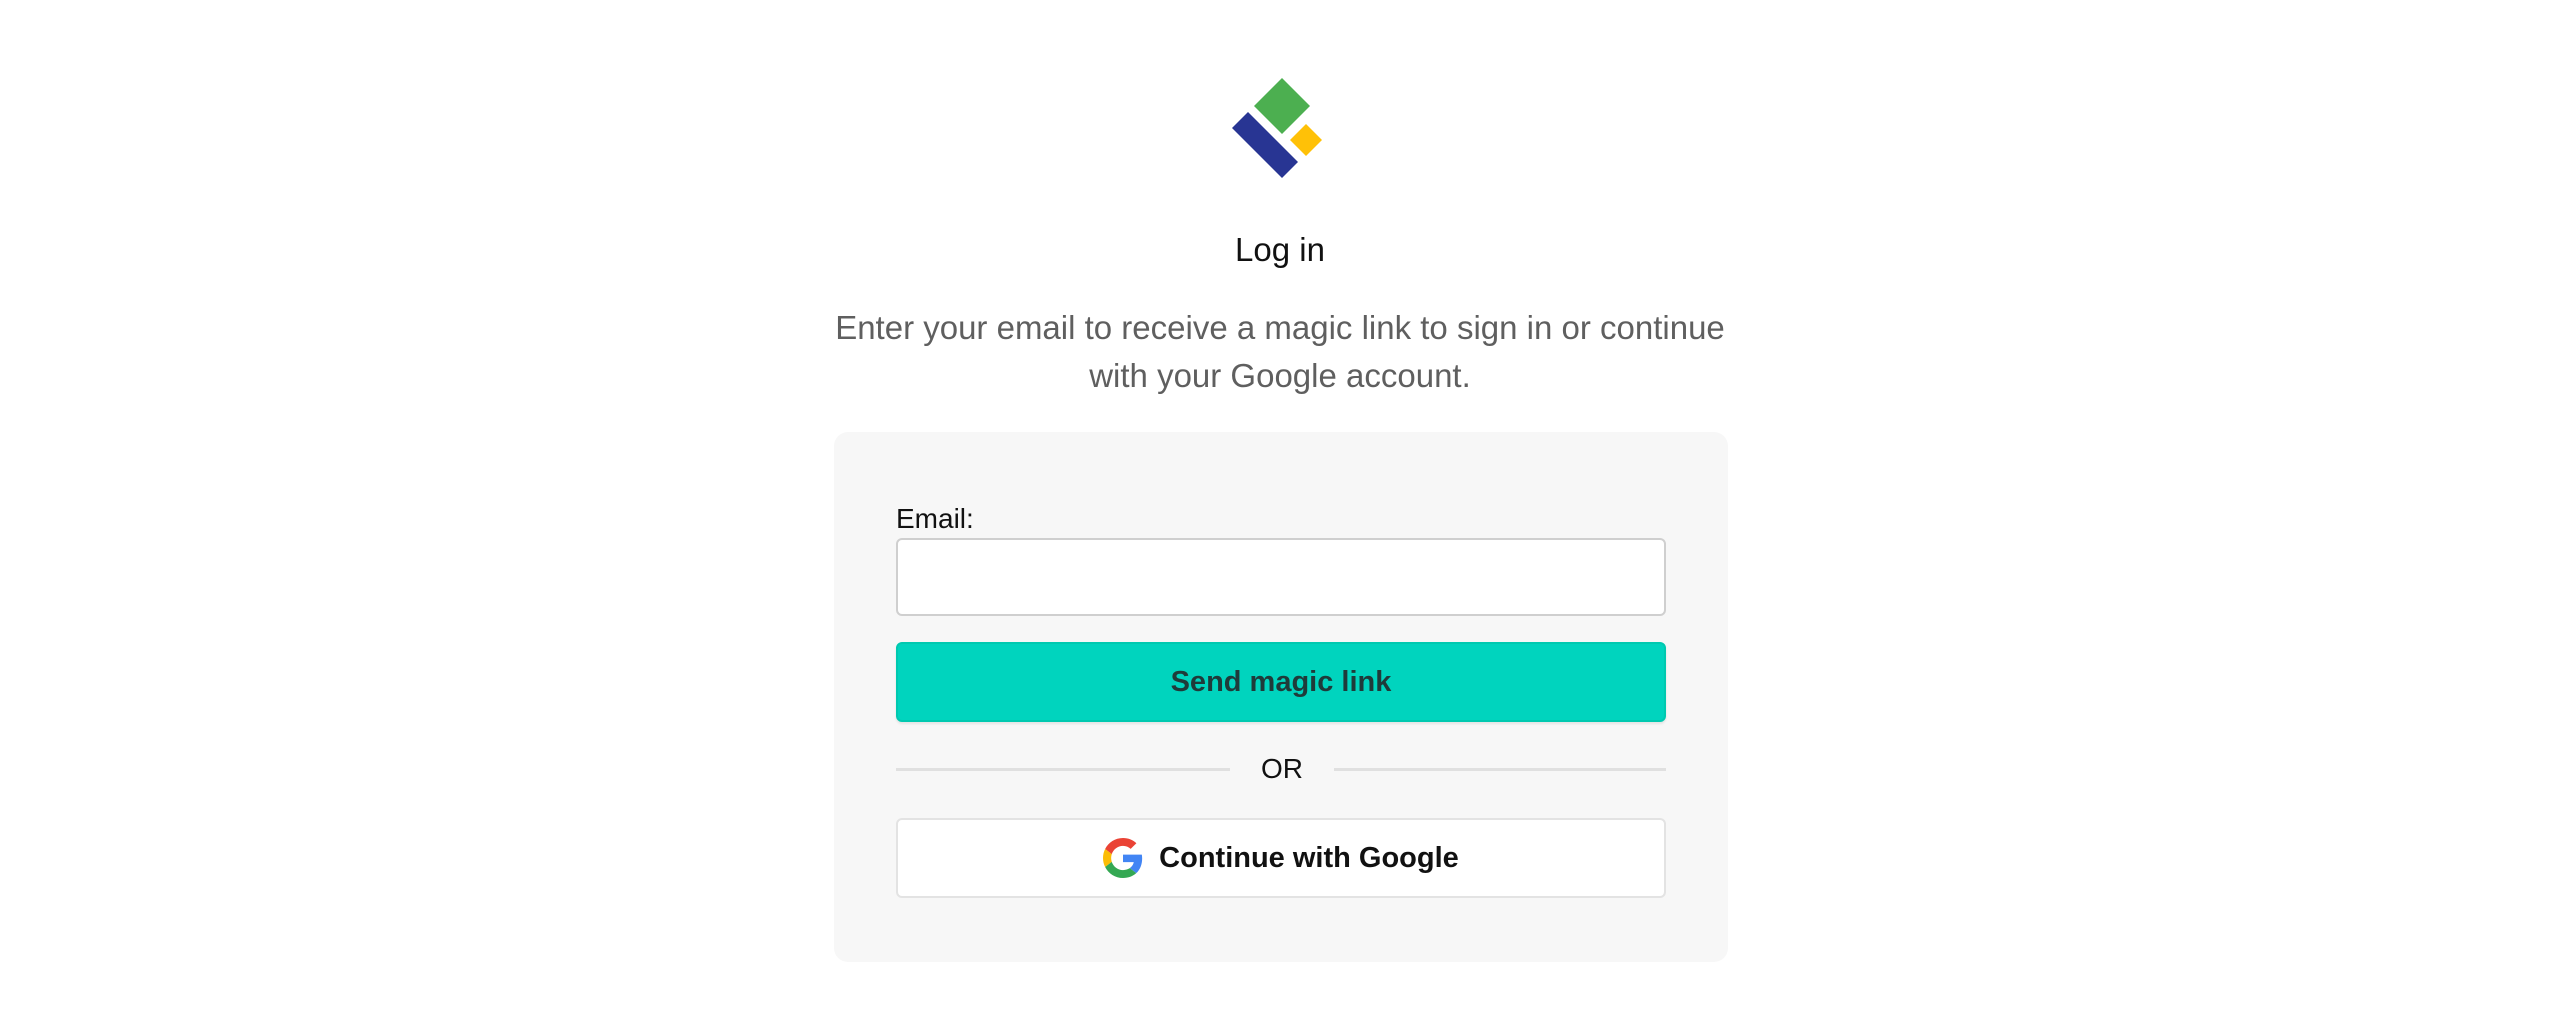  I want to click on divider-or: OR, so click(1282, 768).